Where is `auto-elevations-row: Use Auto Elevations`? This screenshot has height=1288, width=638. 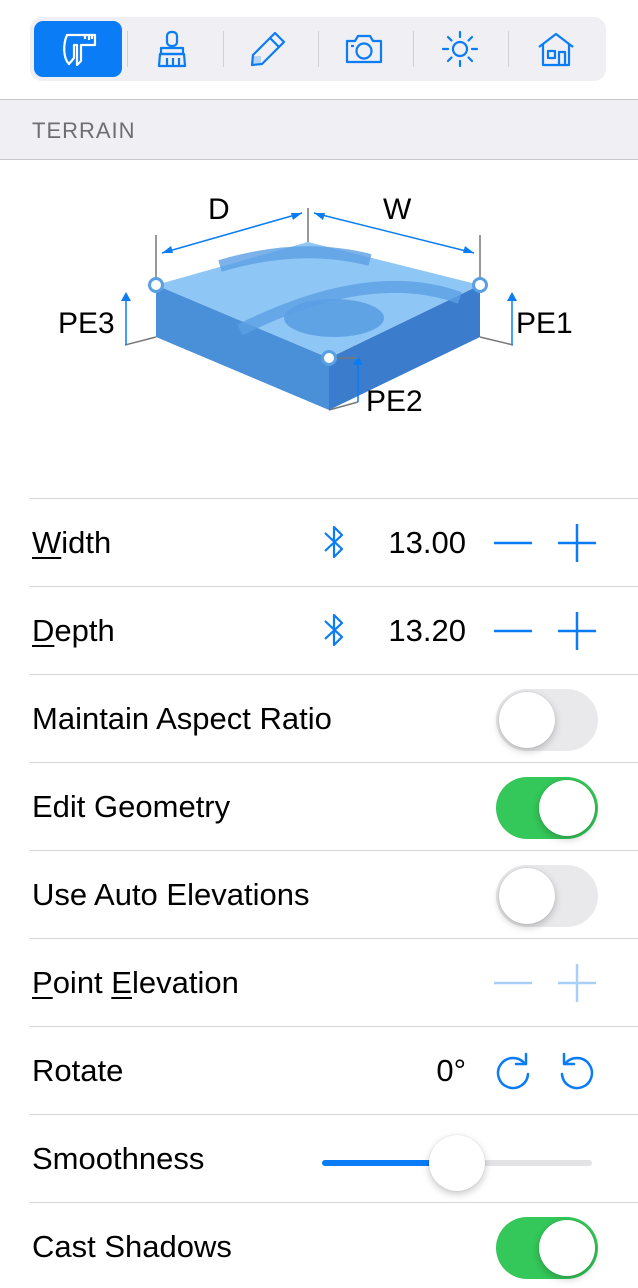
auto-elevations-row: Use Auto Elevations is located at coordinates (334, 894).